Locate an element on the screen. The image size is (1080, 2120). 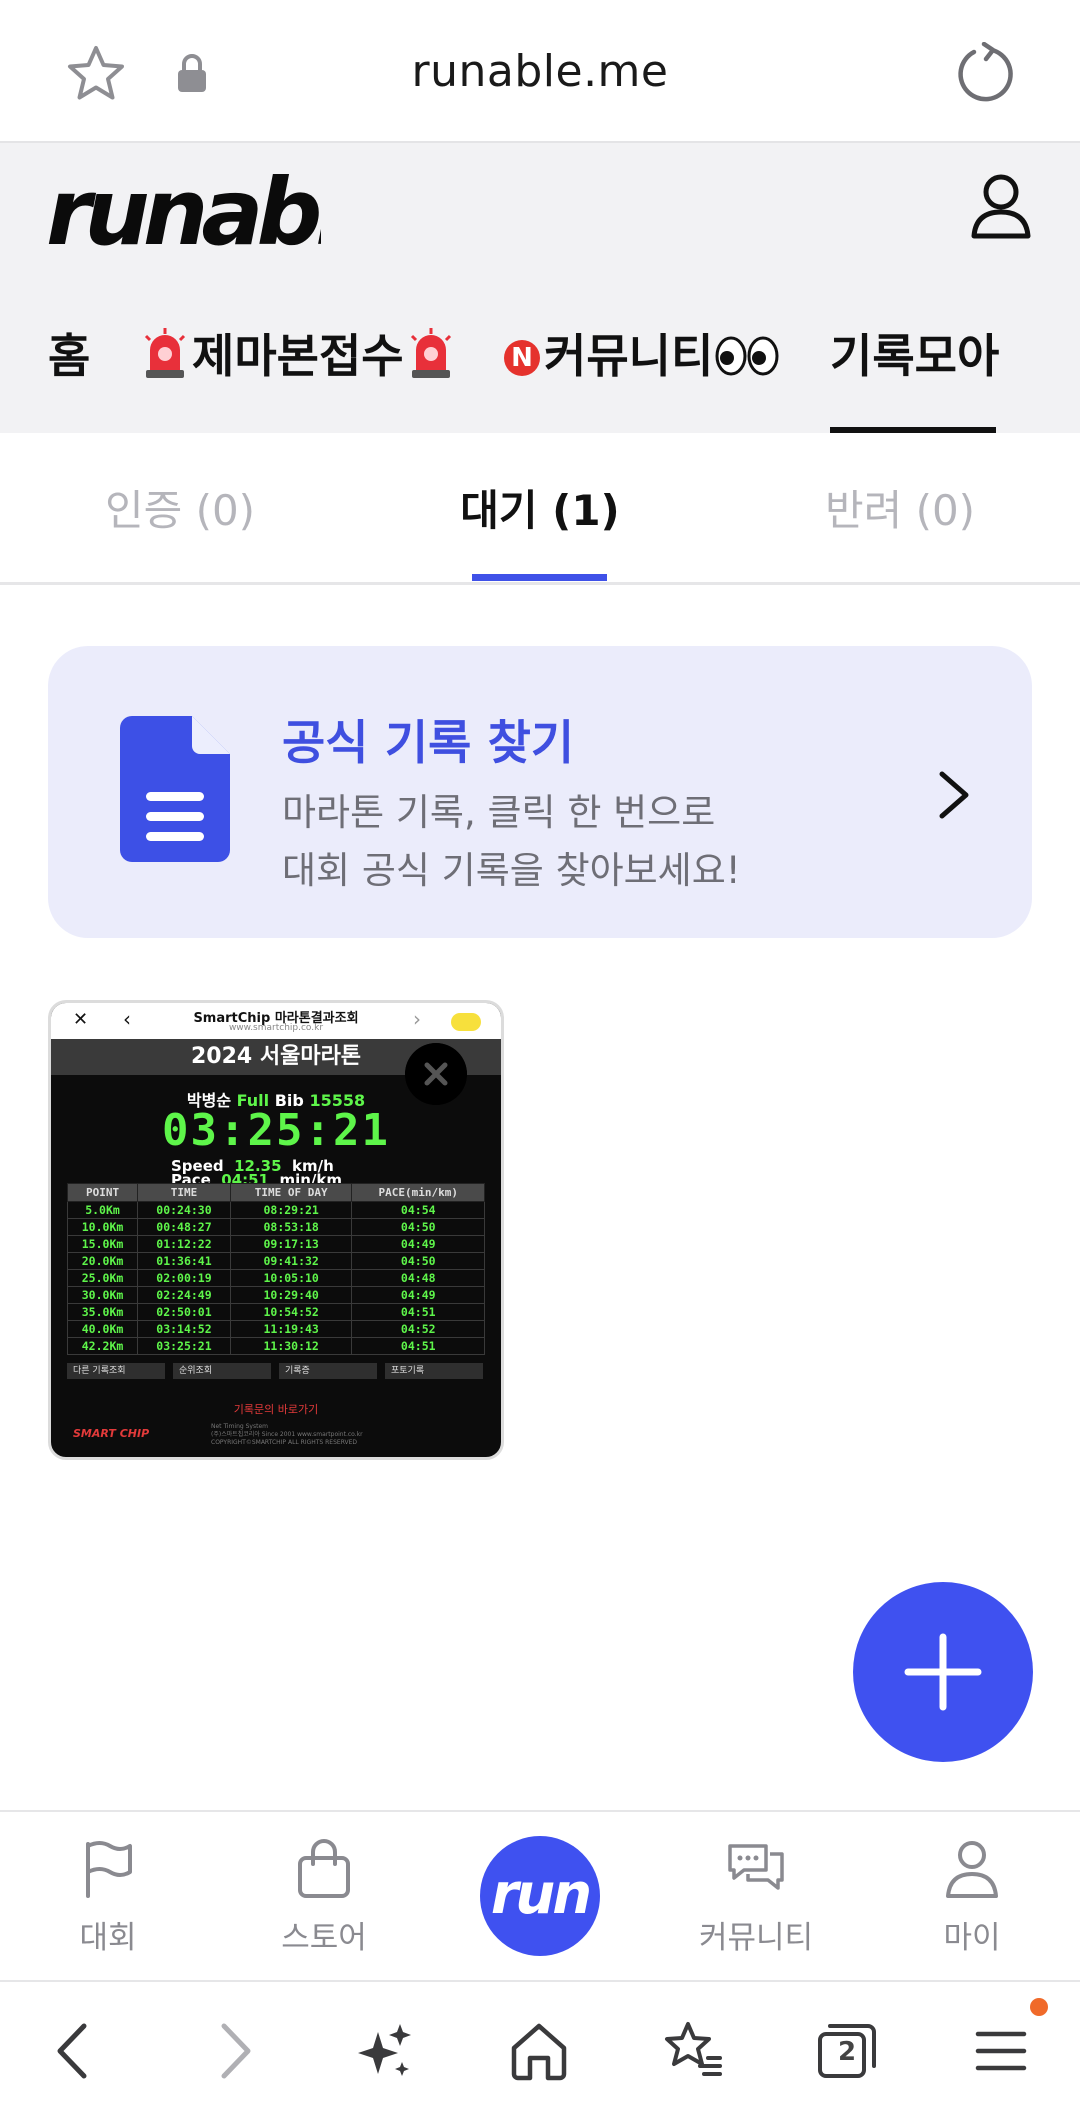
plus-icon is located at coordinates (943, 1672).